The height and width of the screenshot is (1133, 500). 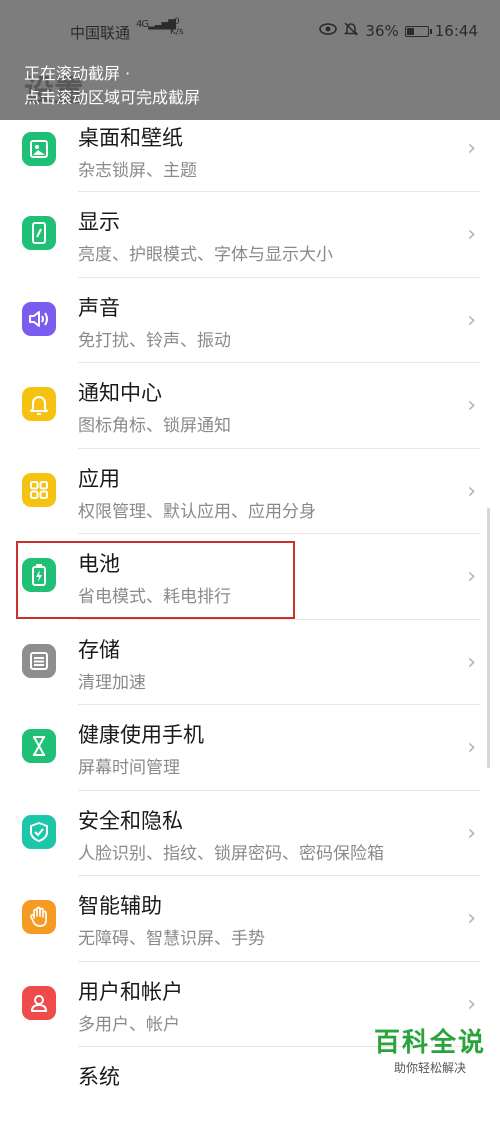 What do you see at coordinates (99, 478) in the screenshot?
I see `settings-item-title: 应用` at bounding box center [99, 478].